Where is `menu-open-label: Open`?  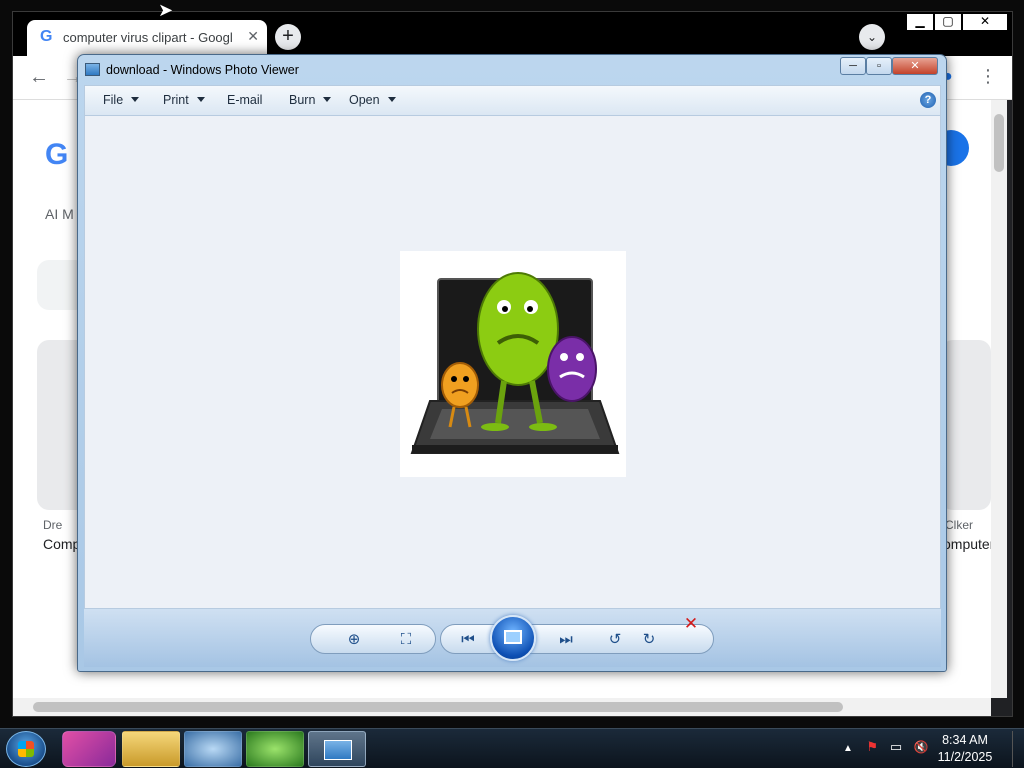 menu-open-label: Open is located at coordinates (364, 100).